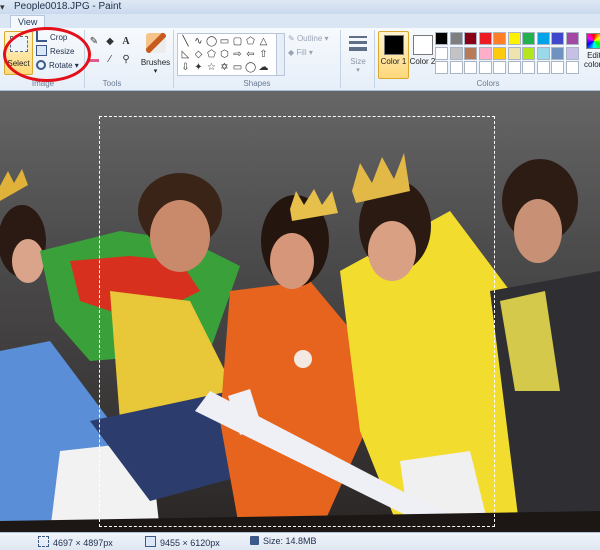  What do you see at coordinates (237, 54) in the screenshot?
I see `right-arrow-shape-icon: ⇨` at bounding box center [237, 54].